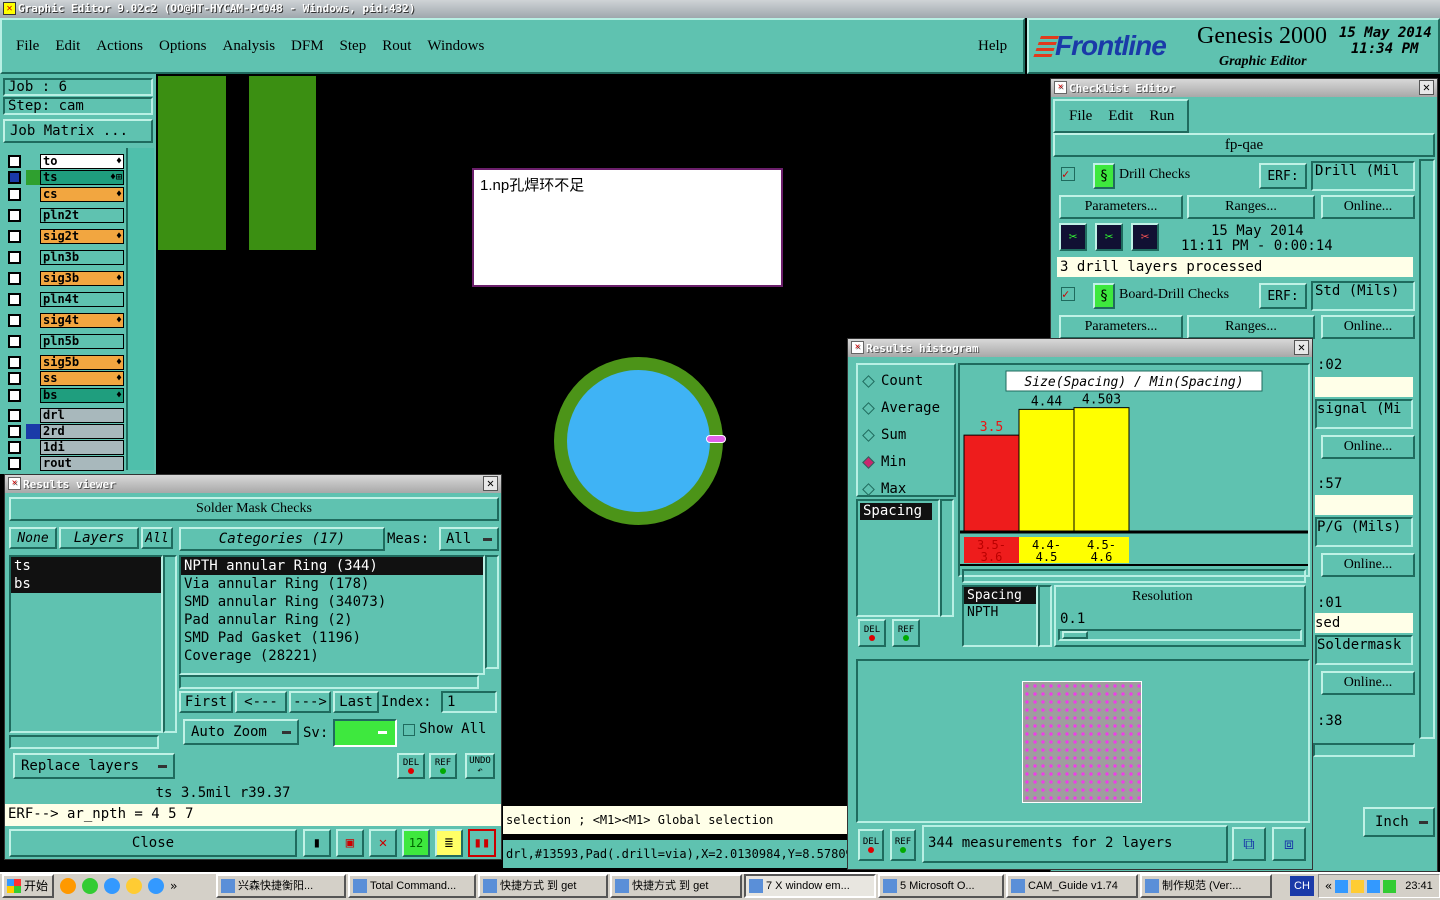 Image resolution: width=1440 pixels, height=900 pixels. Describe the element at coordinates (82, 395) in the screenshot. I see `layer-name: bs` at that location.